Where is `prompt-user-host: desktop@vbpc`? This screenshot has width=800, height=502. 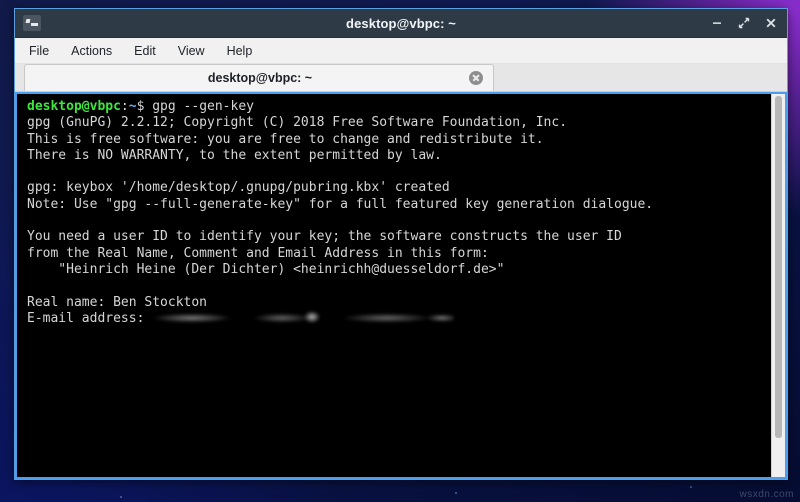 prompt-user-host: desktop@vbpc is located at coordinates (74, 106).